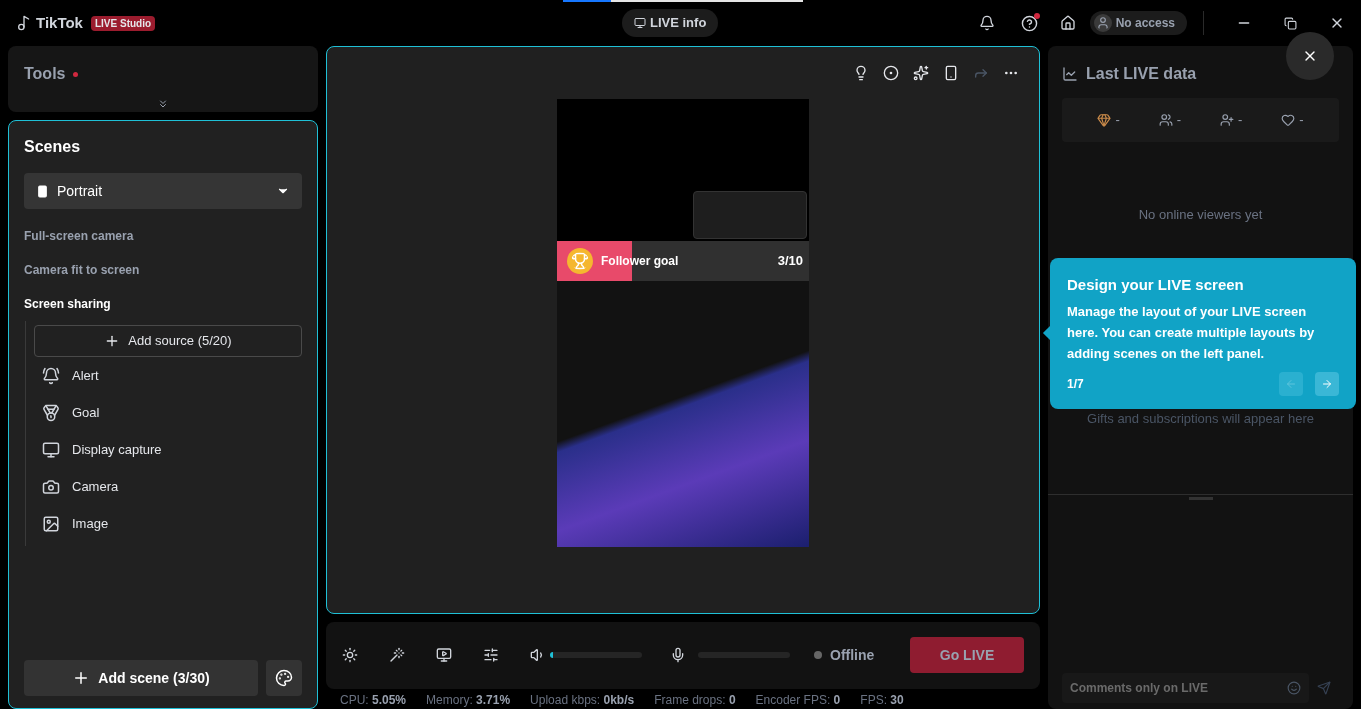 The width and height of the screenshot is (1361, 709). Describe the element at coordinates (1185, 688) in the screenshot. I see `comment-field: Comments only on LIVE` at that location.